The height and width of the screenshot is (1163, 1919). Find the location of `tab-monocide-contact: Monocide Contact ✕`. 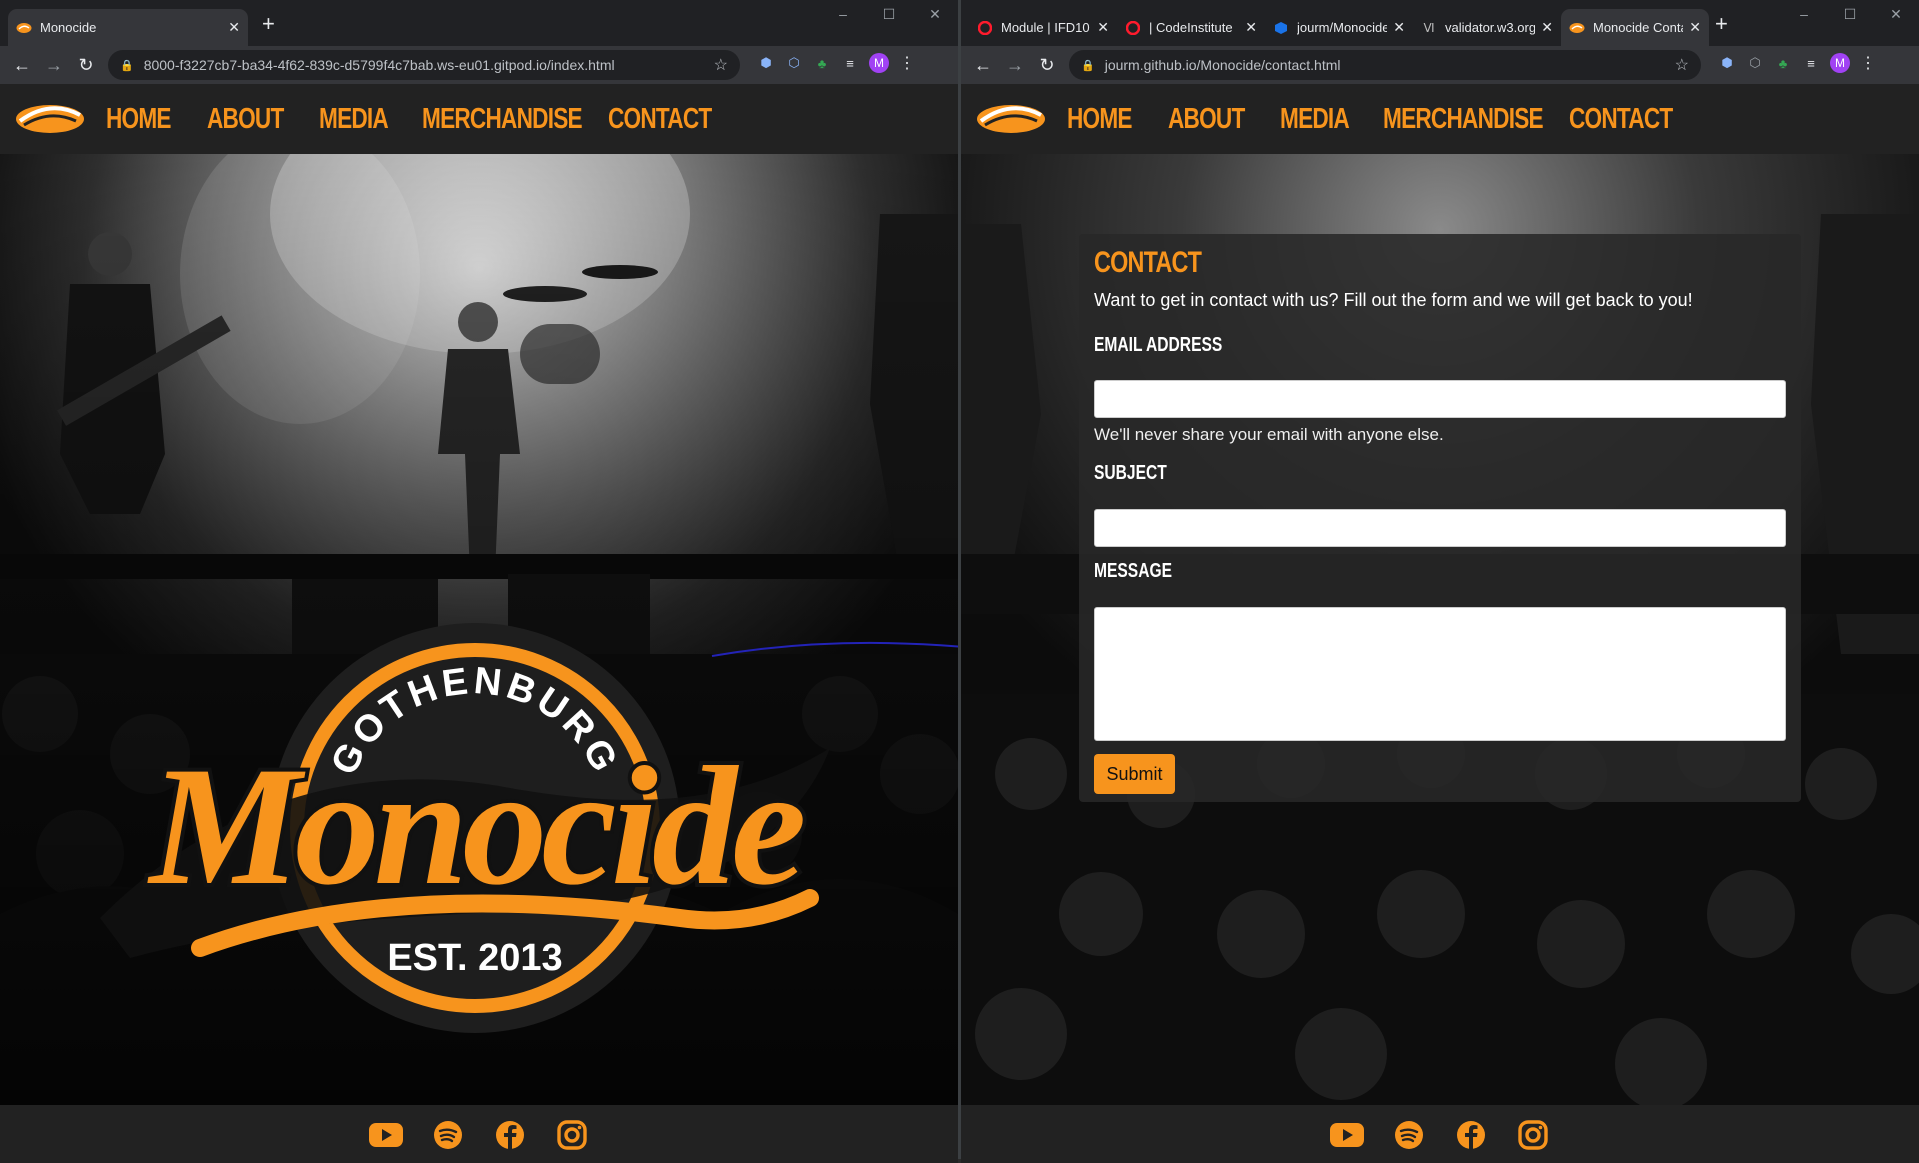

tab-monocide-contact: Monocide Contact ✕ is located at coordinates (1635, 27).